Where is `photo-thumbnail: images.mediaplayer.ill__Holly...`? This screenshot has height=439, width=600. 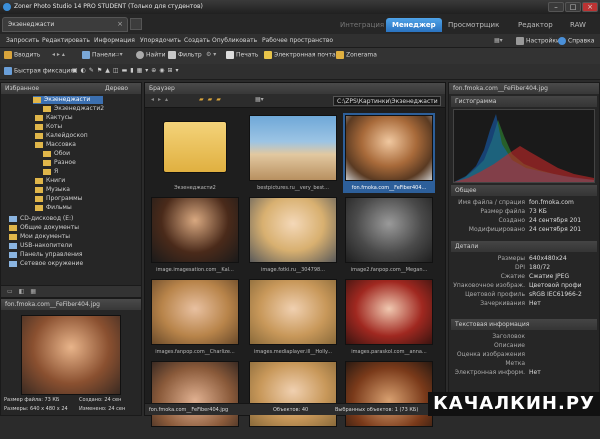 photo-thumbnail: images.mediaplayer.ill__Holly... is located at coordinates (293, 317).